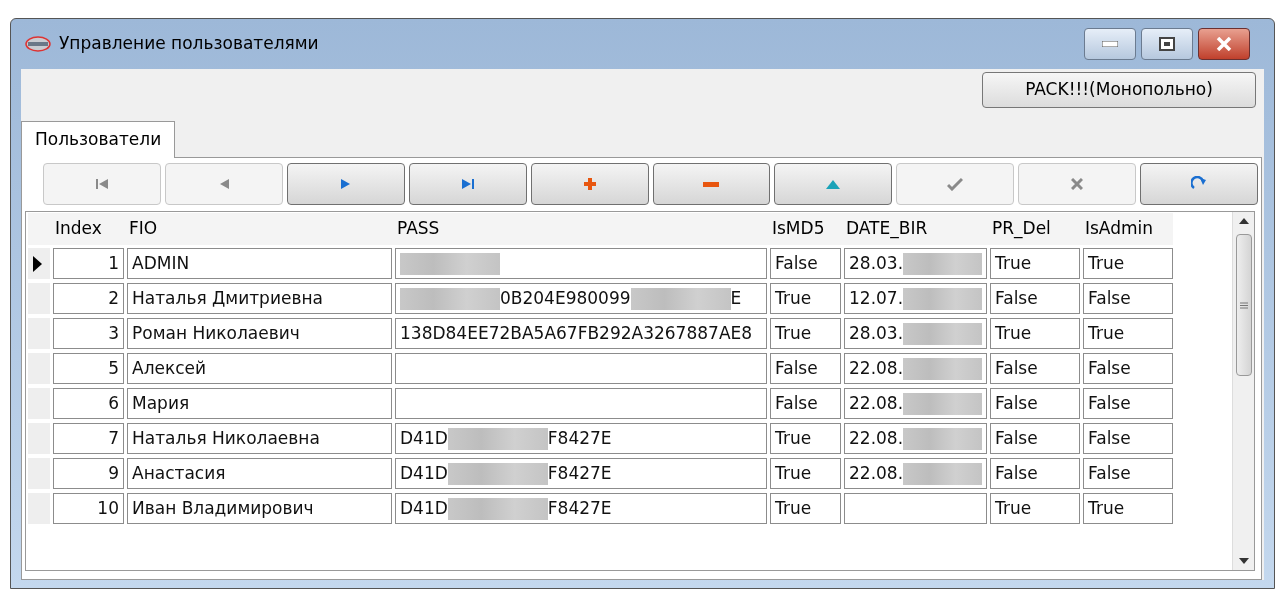 The height and width of the screenshot is (591, 1279). Describe the element at coordinates (259, 508) in the screenshot. I see `table-cell: Иван Владимирович` at that location.